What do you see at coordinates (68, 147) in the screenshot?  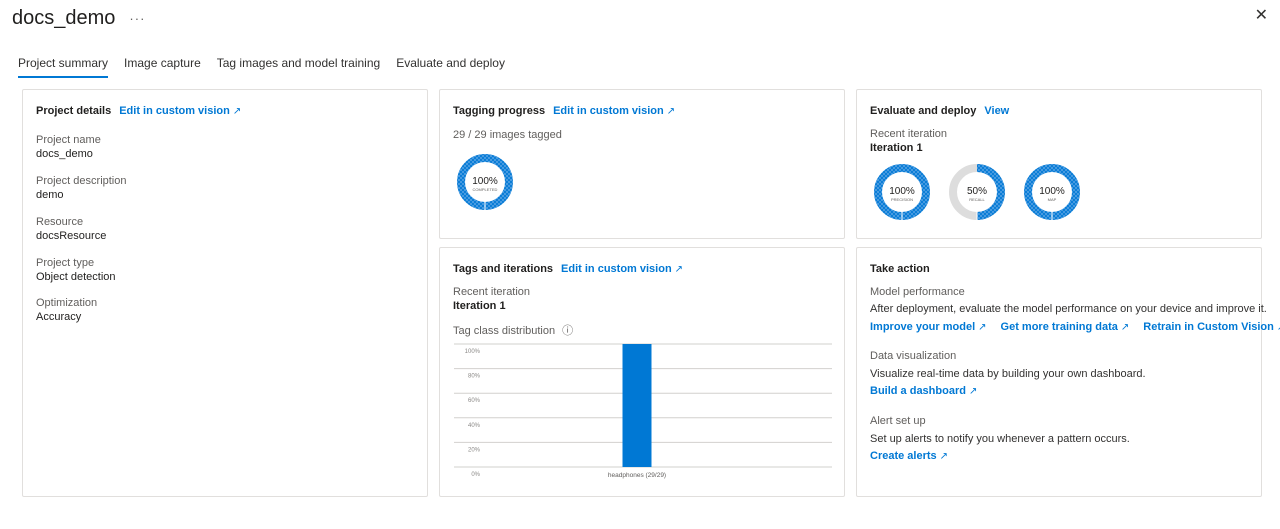 I see `project-name-field: Project name docs_demo` at bounding box center [68, 147].